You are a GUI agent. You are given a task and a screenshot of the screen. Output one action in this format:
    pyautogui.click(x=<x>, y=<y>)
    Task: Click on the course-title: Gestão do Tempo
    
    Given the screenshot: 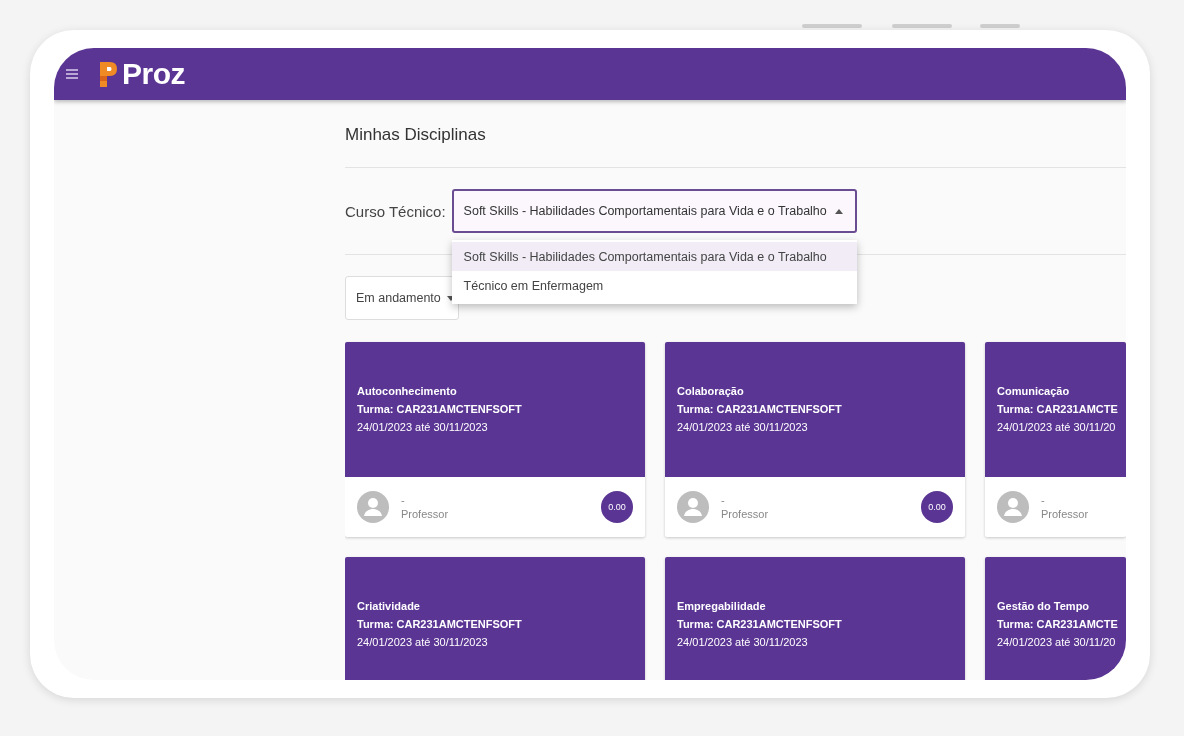 What is the action you would take?
    pyautogui.click(x=1044, y=606)
    